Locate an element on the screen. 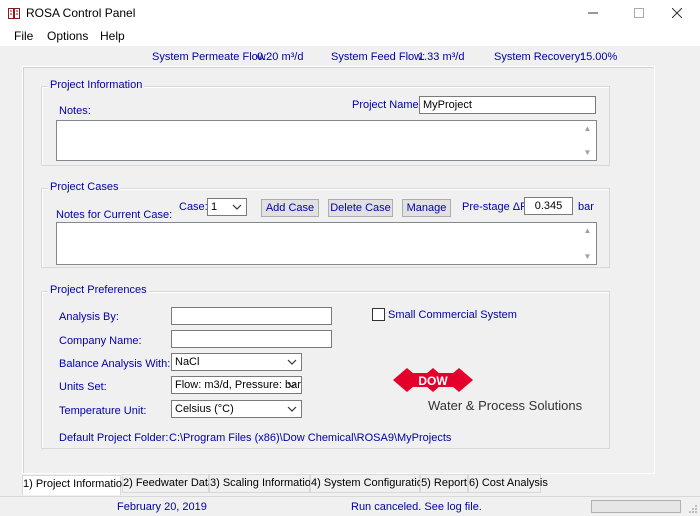 This screenshot has height=516, width=700. company-name-input is located at coordinates (251, 339).